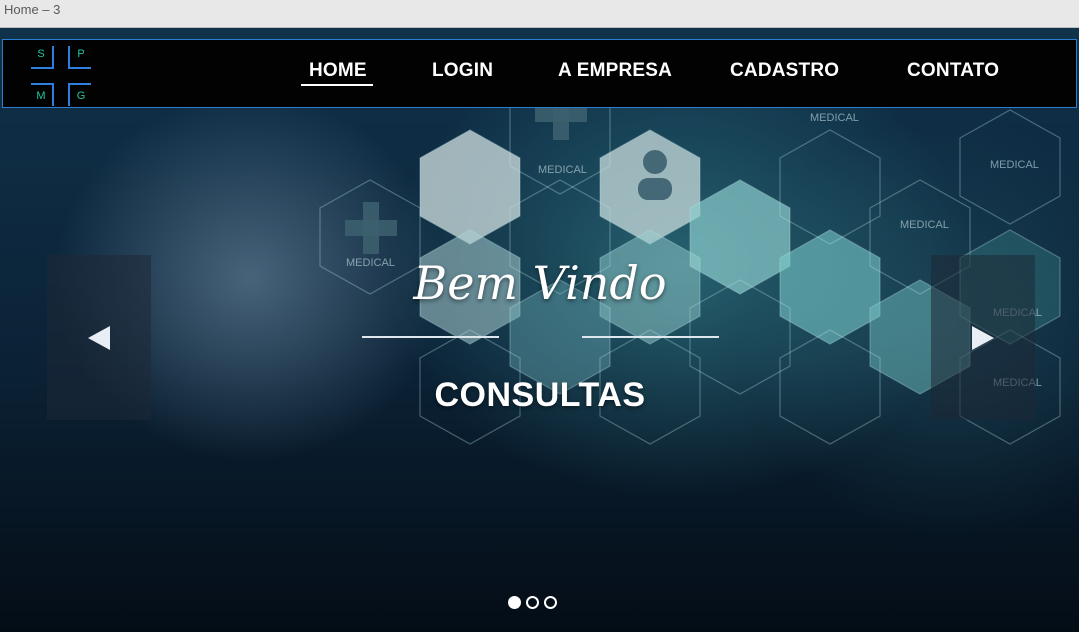  Describe the element at coordinates (539, 13) in the screenshot. I see `window-title: Home – 3` at that location.